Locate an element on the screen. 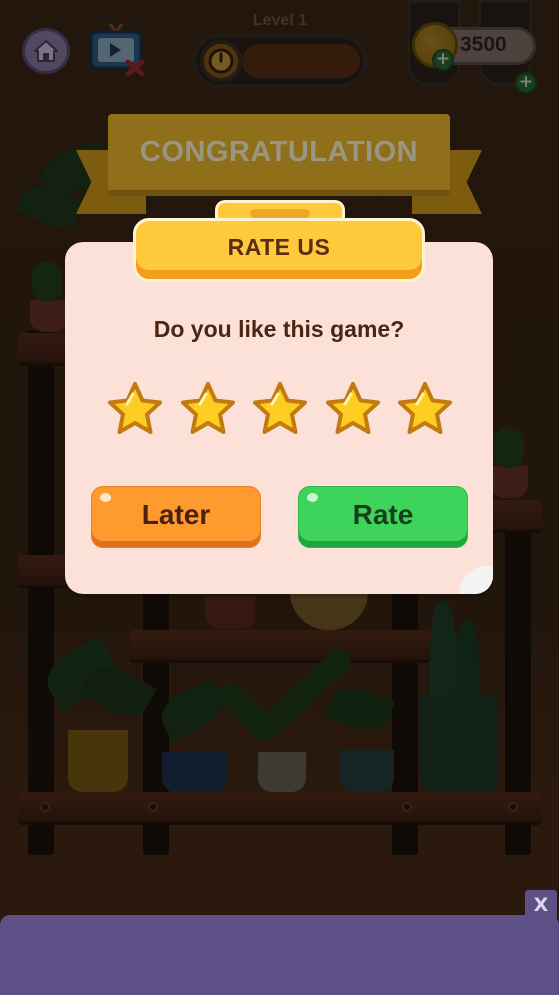 The image size is (559, 995). later-button: Later is located at coordinates (176, 517).